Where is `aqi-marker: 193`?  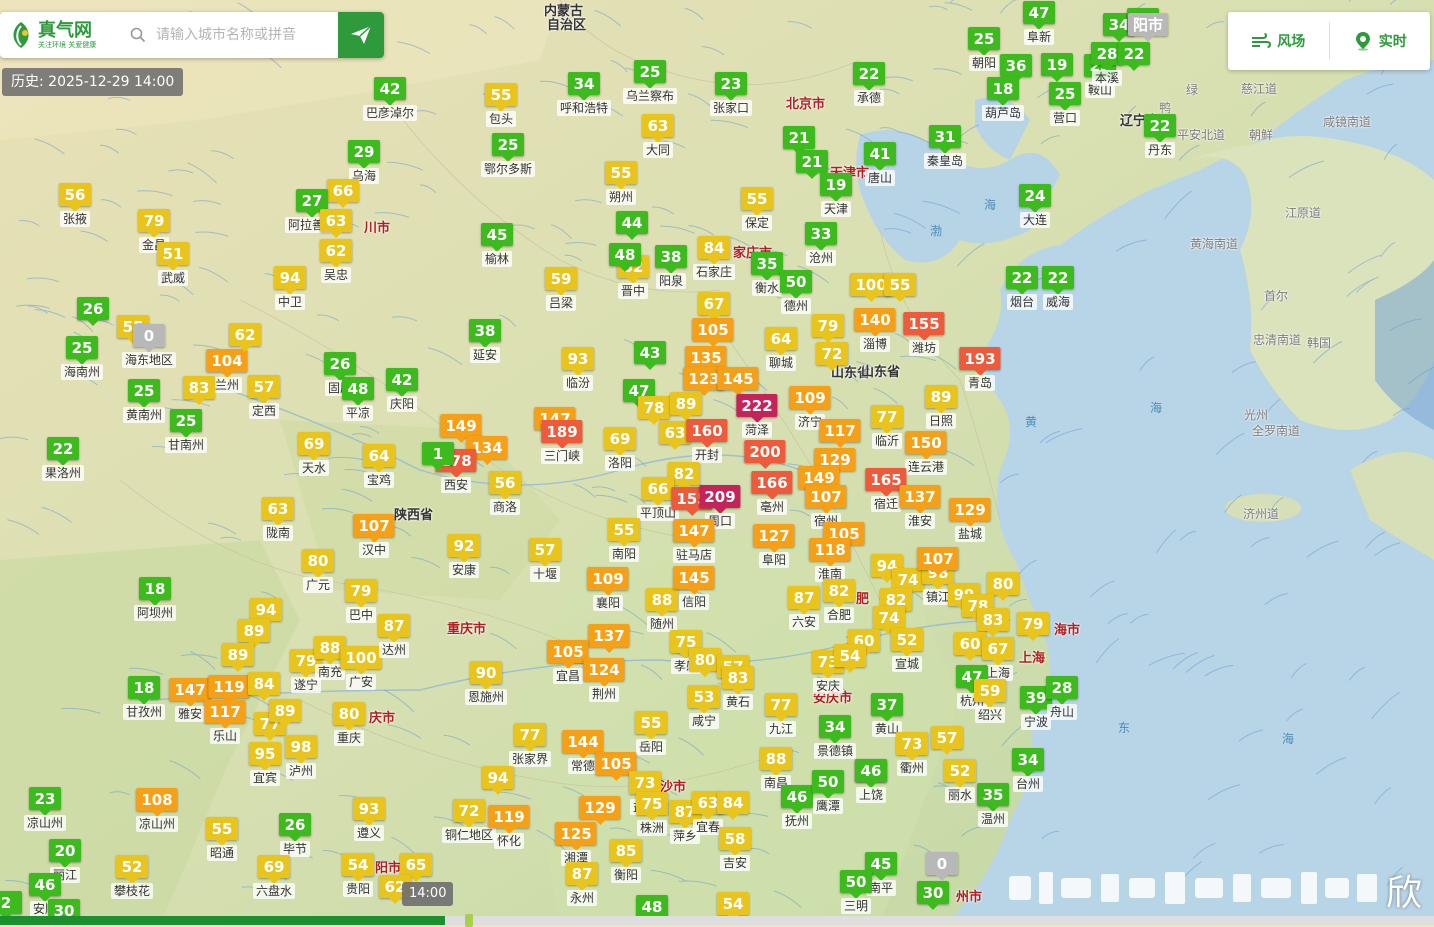 aqi-marker: 193 is located at coordinates (980, 361).